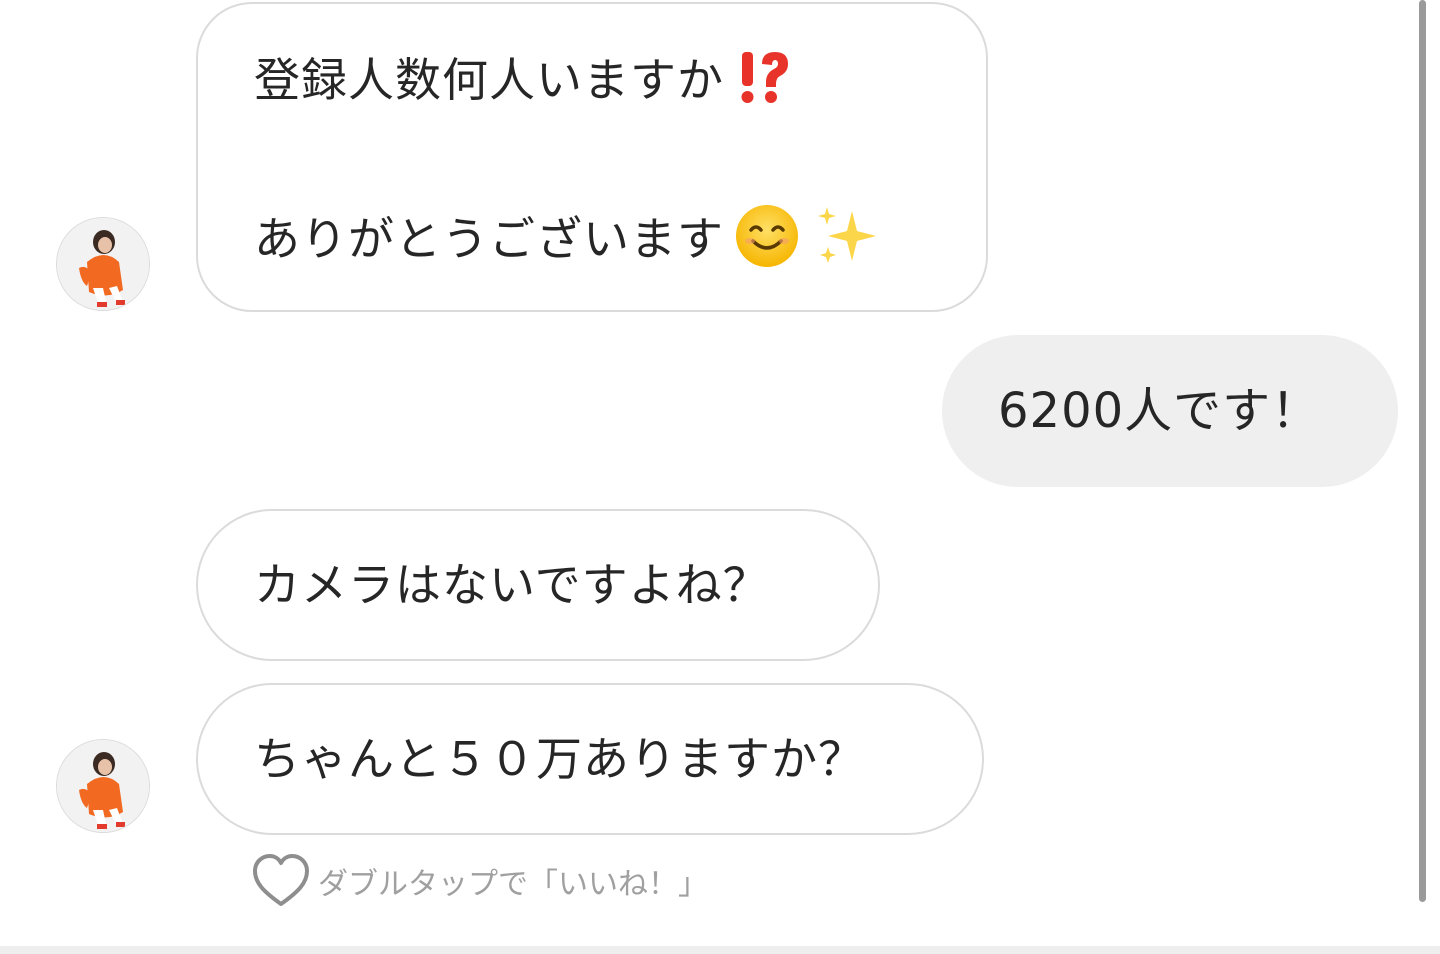 This screenshot has height=954, width=1440. I want to click on message-text: 6200人です！, so click(1159, 411).